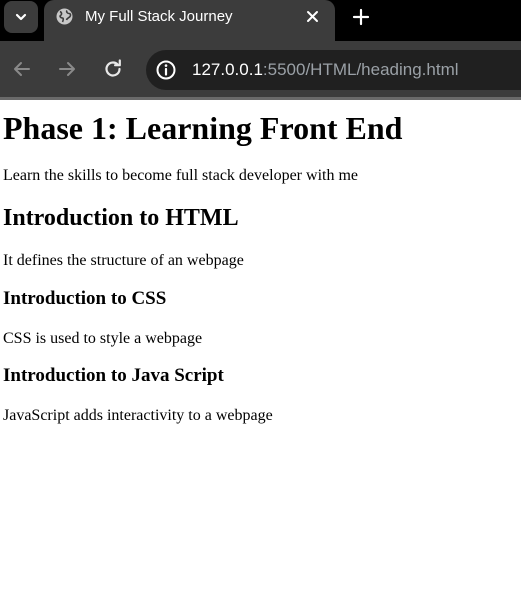 Image resolution: width=521 pixels, height=592 pixels. I want to click on close-icon, so click(312, 16).